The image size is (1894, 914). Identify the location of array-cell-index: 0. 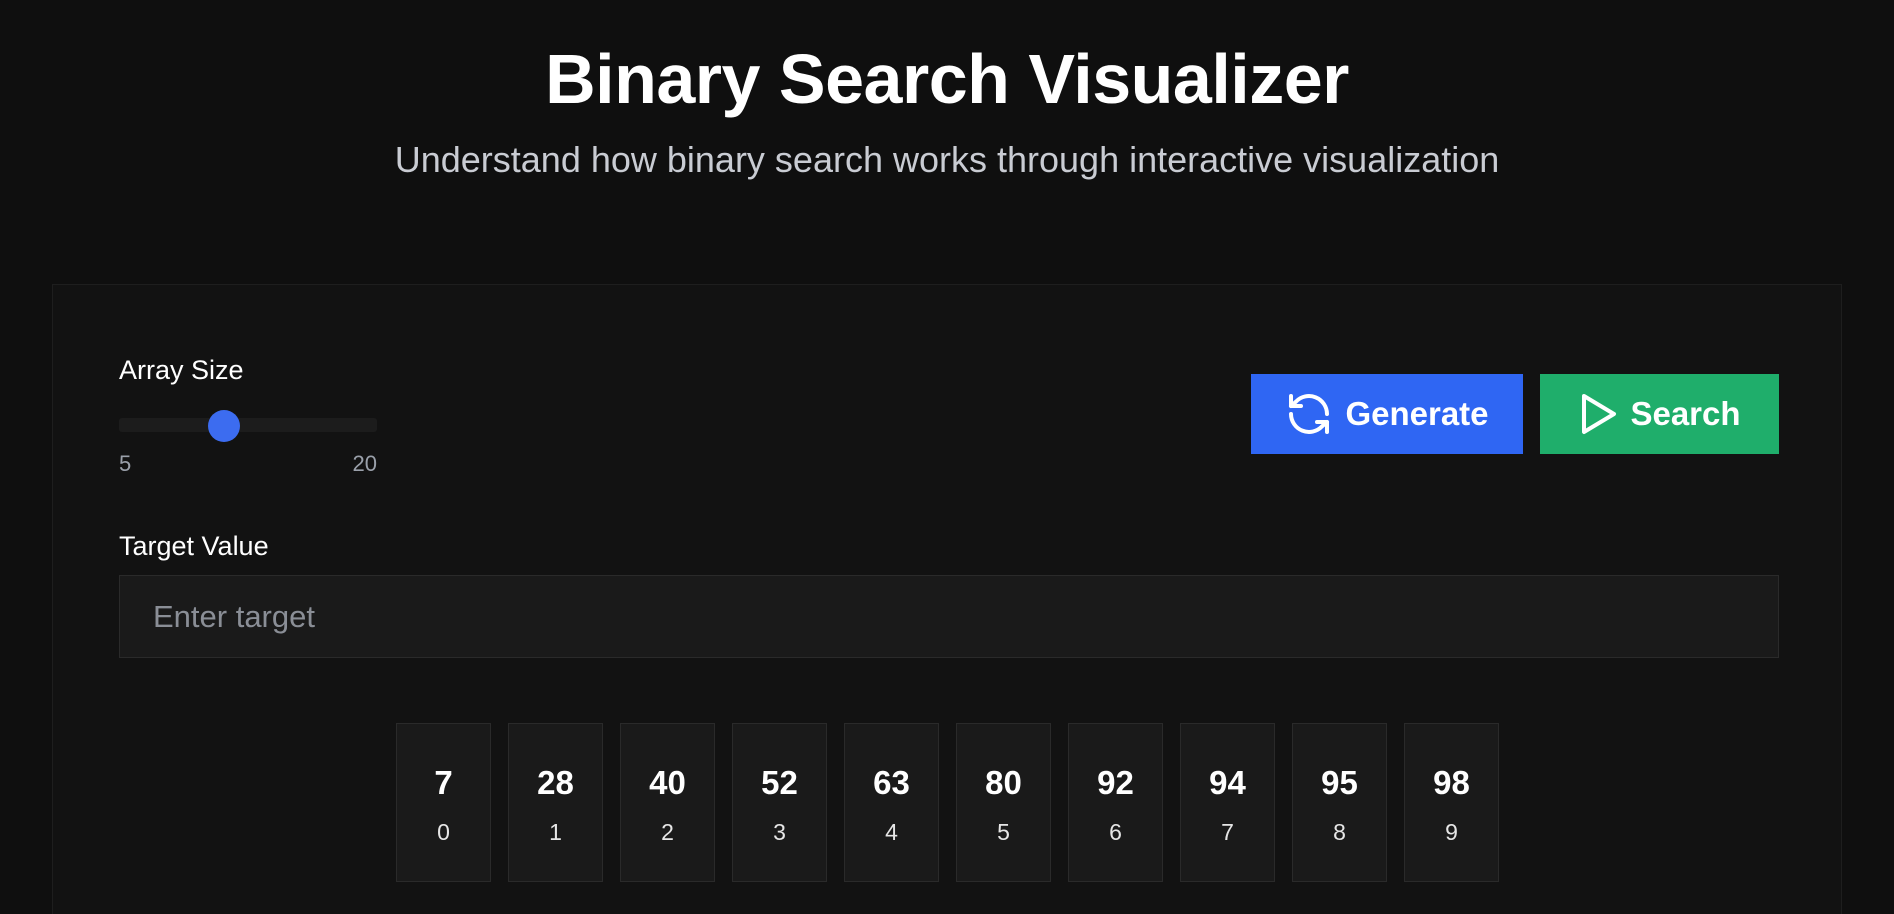
(443, 832).